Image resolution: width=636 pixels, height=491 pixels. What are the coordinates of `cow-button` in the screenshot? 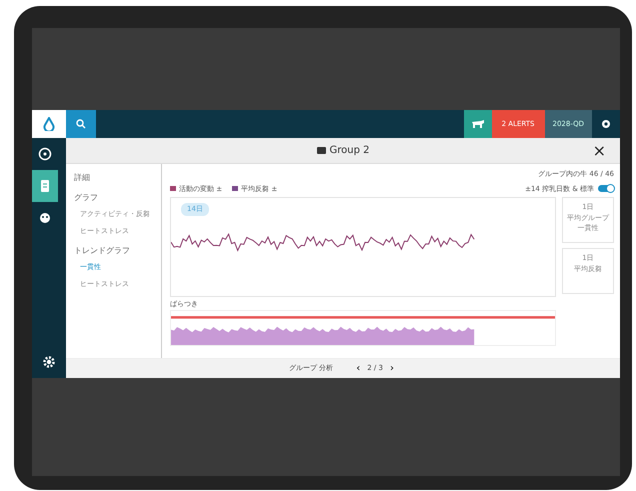 It's located at (478, 124).